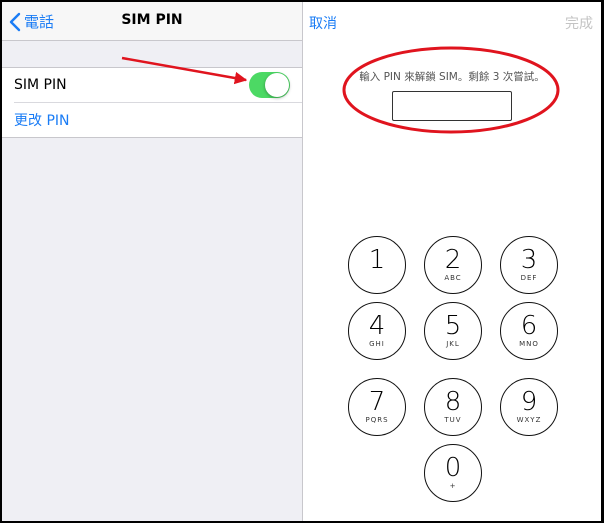 The height and width of the screenshot is (523, 604). I want to click on sim-pin-toggle, so click(269, 85).